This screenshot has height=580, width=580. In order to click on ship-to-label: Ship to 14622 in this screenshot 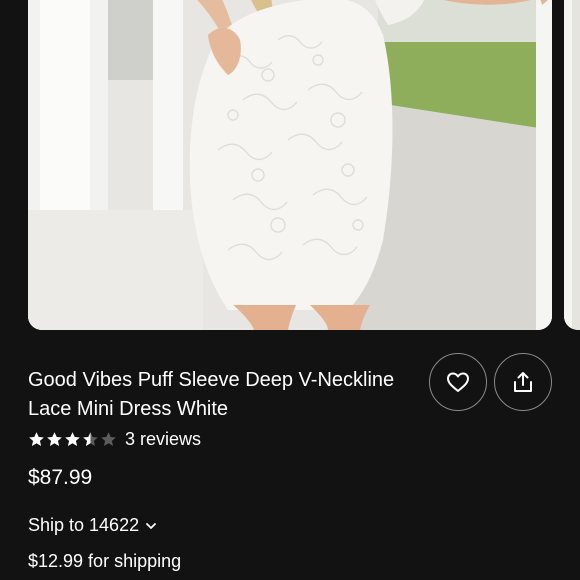, I will do `click(84, 525)`.